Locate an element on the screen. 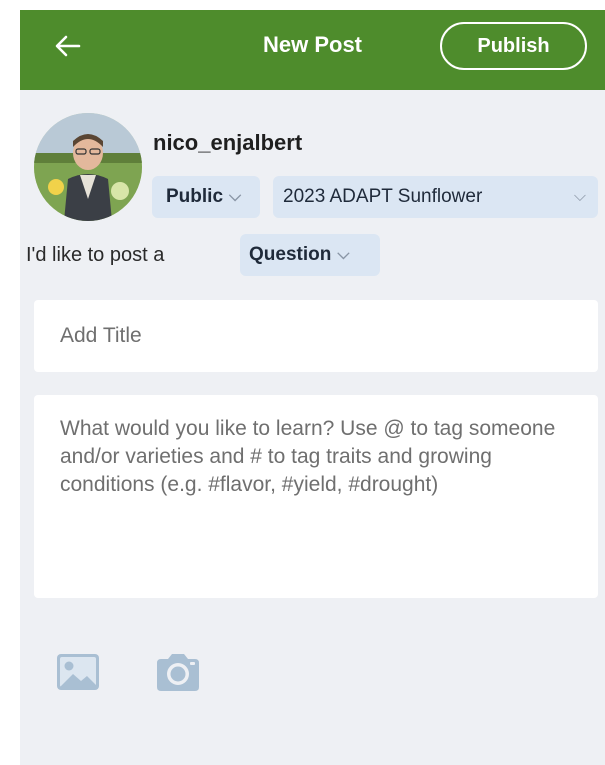 This screenshot has width=605, height=765. post-type-value: Question is located at coordinates (290, 254).